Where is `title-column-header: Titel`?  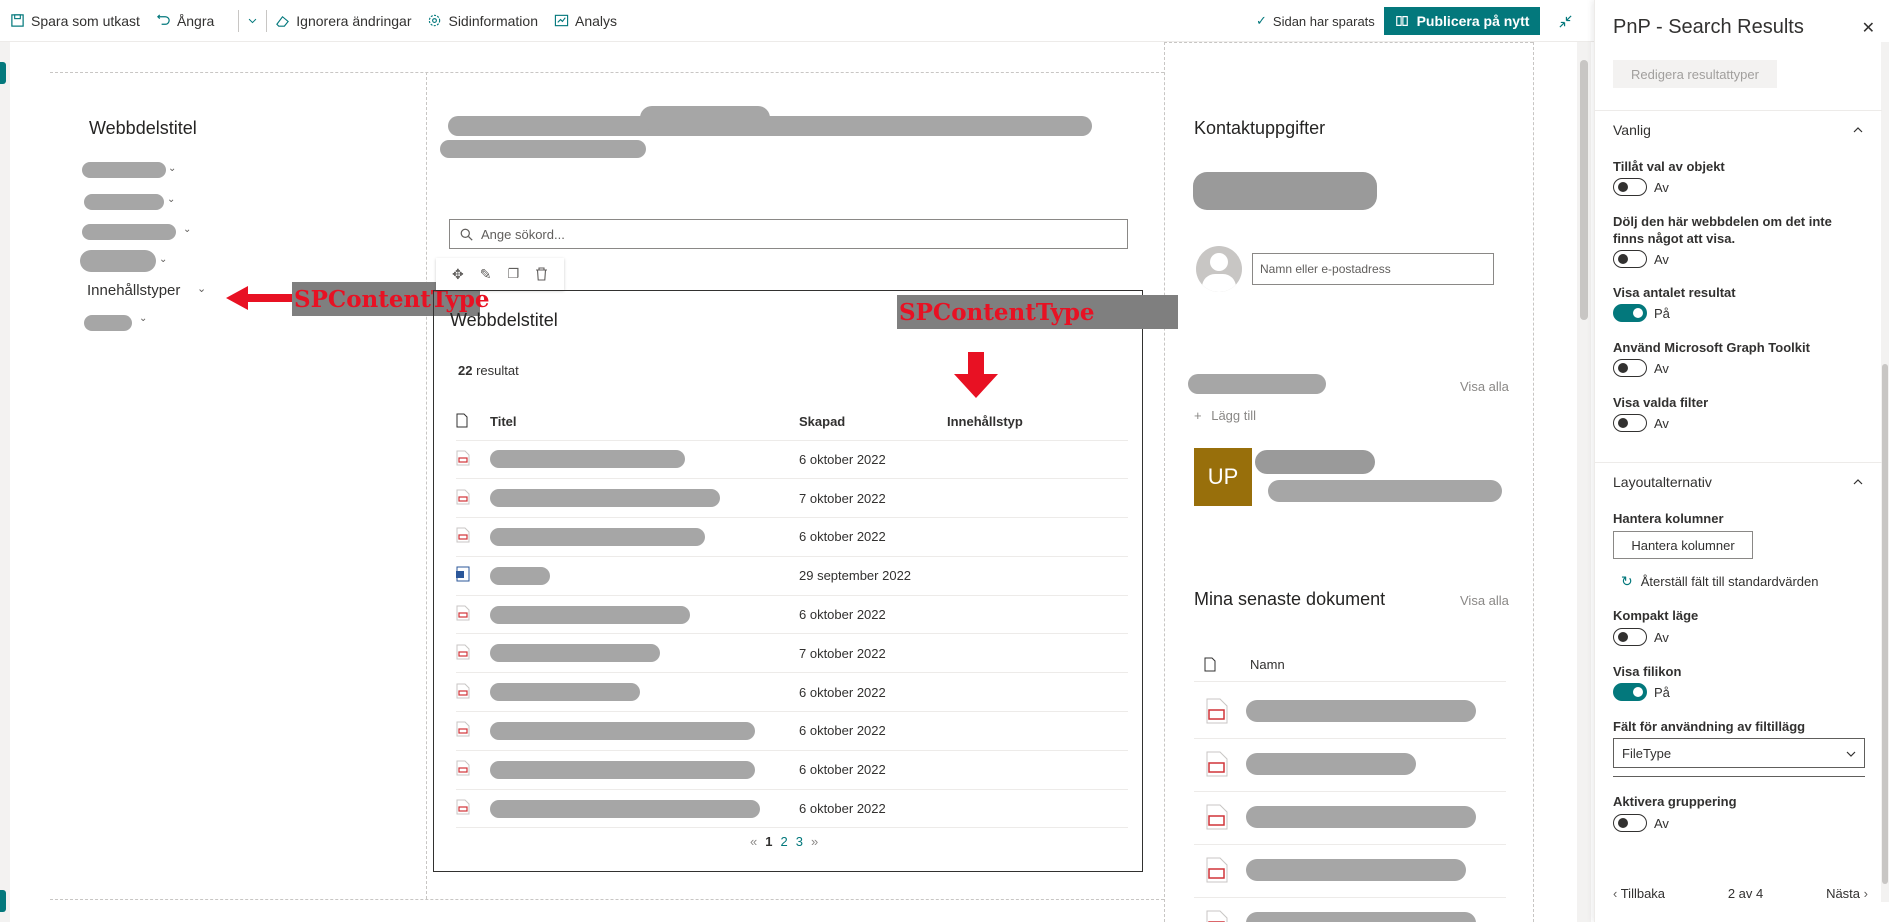 title-column-header: Titel is located at coordinates (644, 422).